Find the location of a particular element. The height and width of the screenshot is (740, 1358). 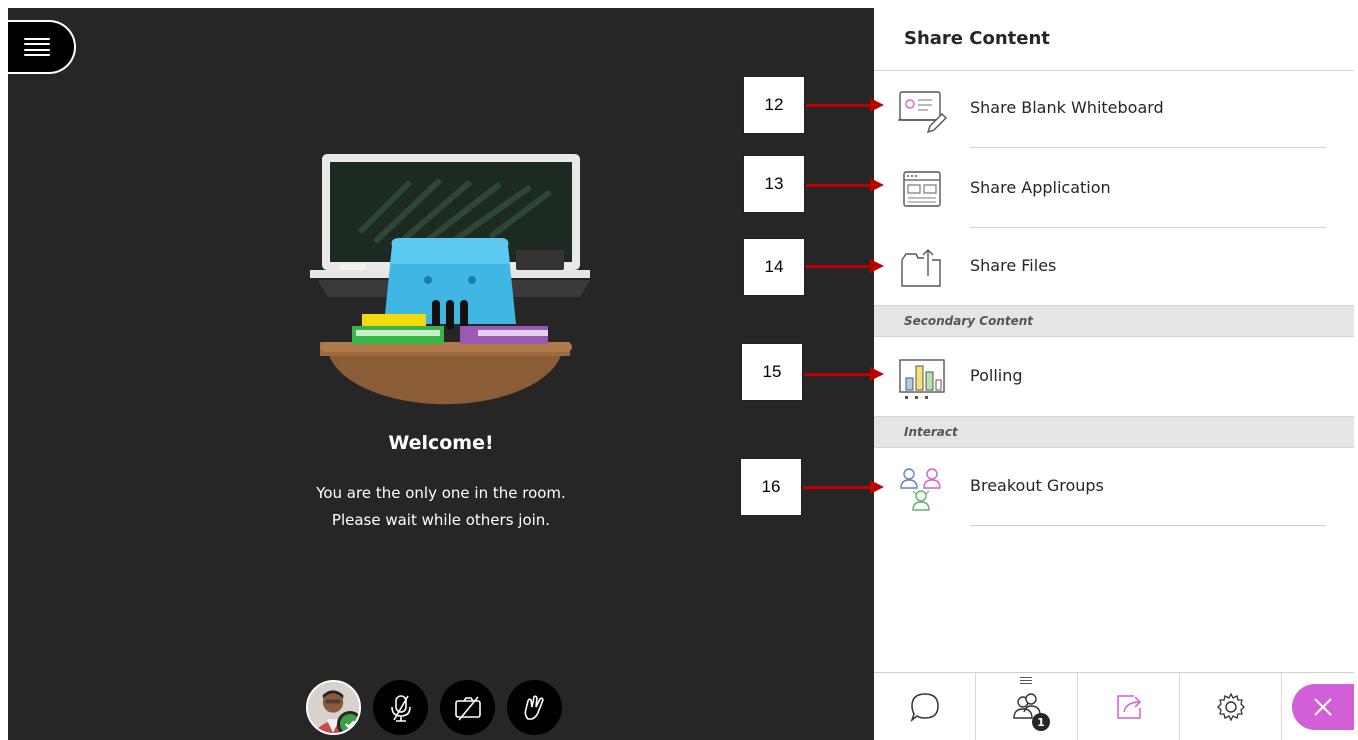

share-application-label: Share Application is located at coordinates (1040, 187).